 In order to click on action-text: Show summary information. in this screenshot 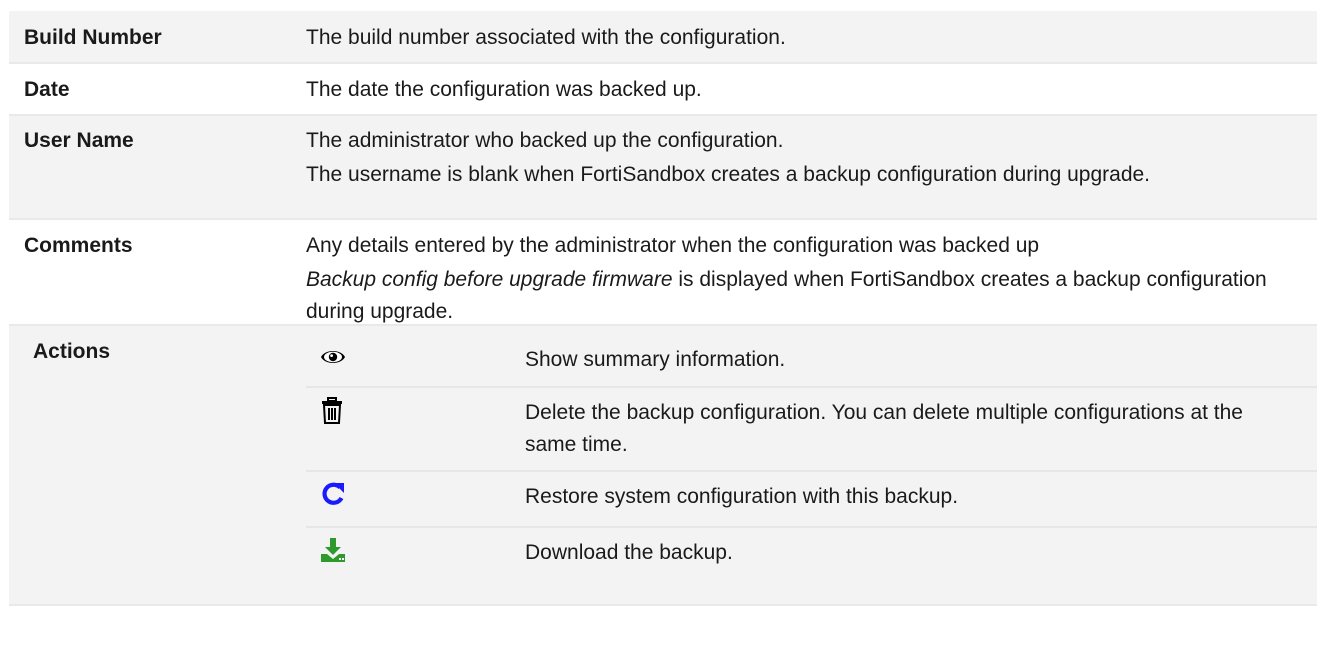, I will do `click(655, 359)`.